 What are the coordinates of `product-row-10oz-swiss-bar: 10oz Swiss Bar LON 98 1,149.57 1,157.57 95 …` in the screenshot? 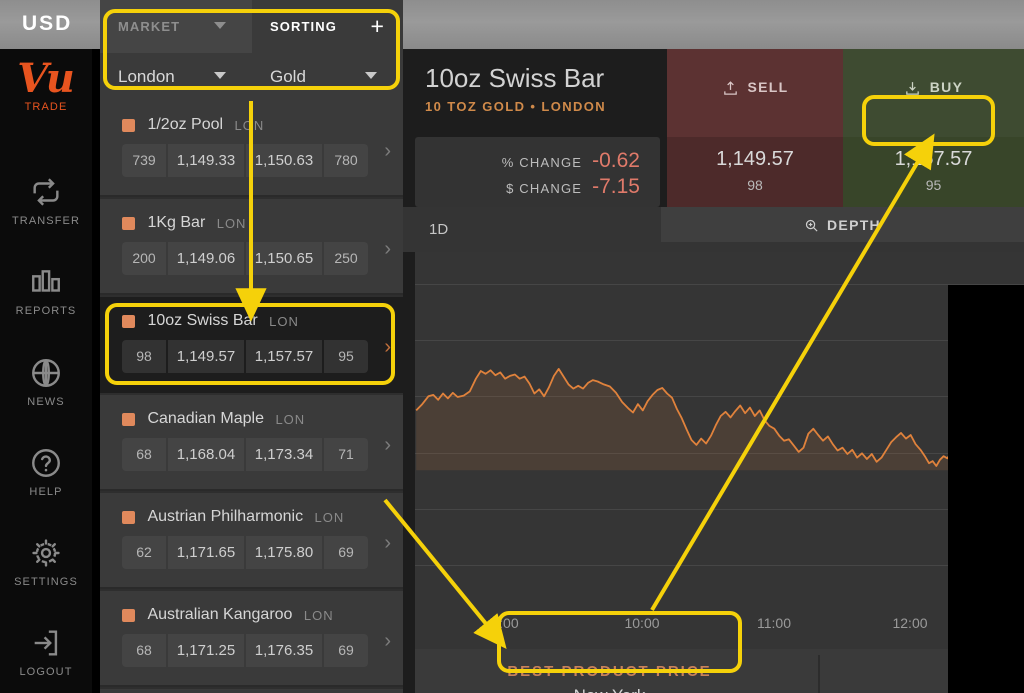 It's located at (251, 345).